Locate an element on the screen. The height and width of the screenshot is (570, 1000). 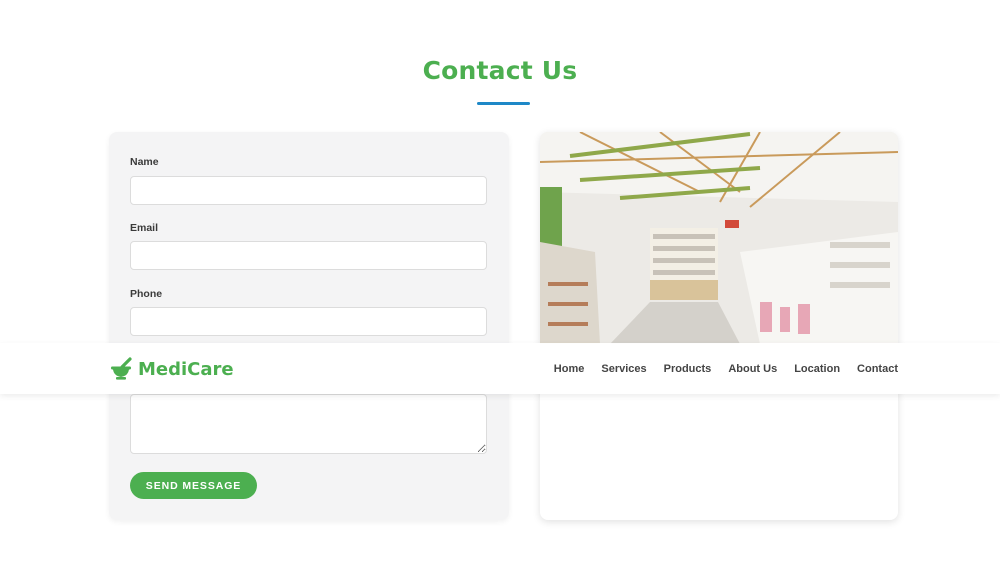
email-label: Email is located at coordinates (144, 228).